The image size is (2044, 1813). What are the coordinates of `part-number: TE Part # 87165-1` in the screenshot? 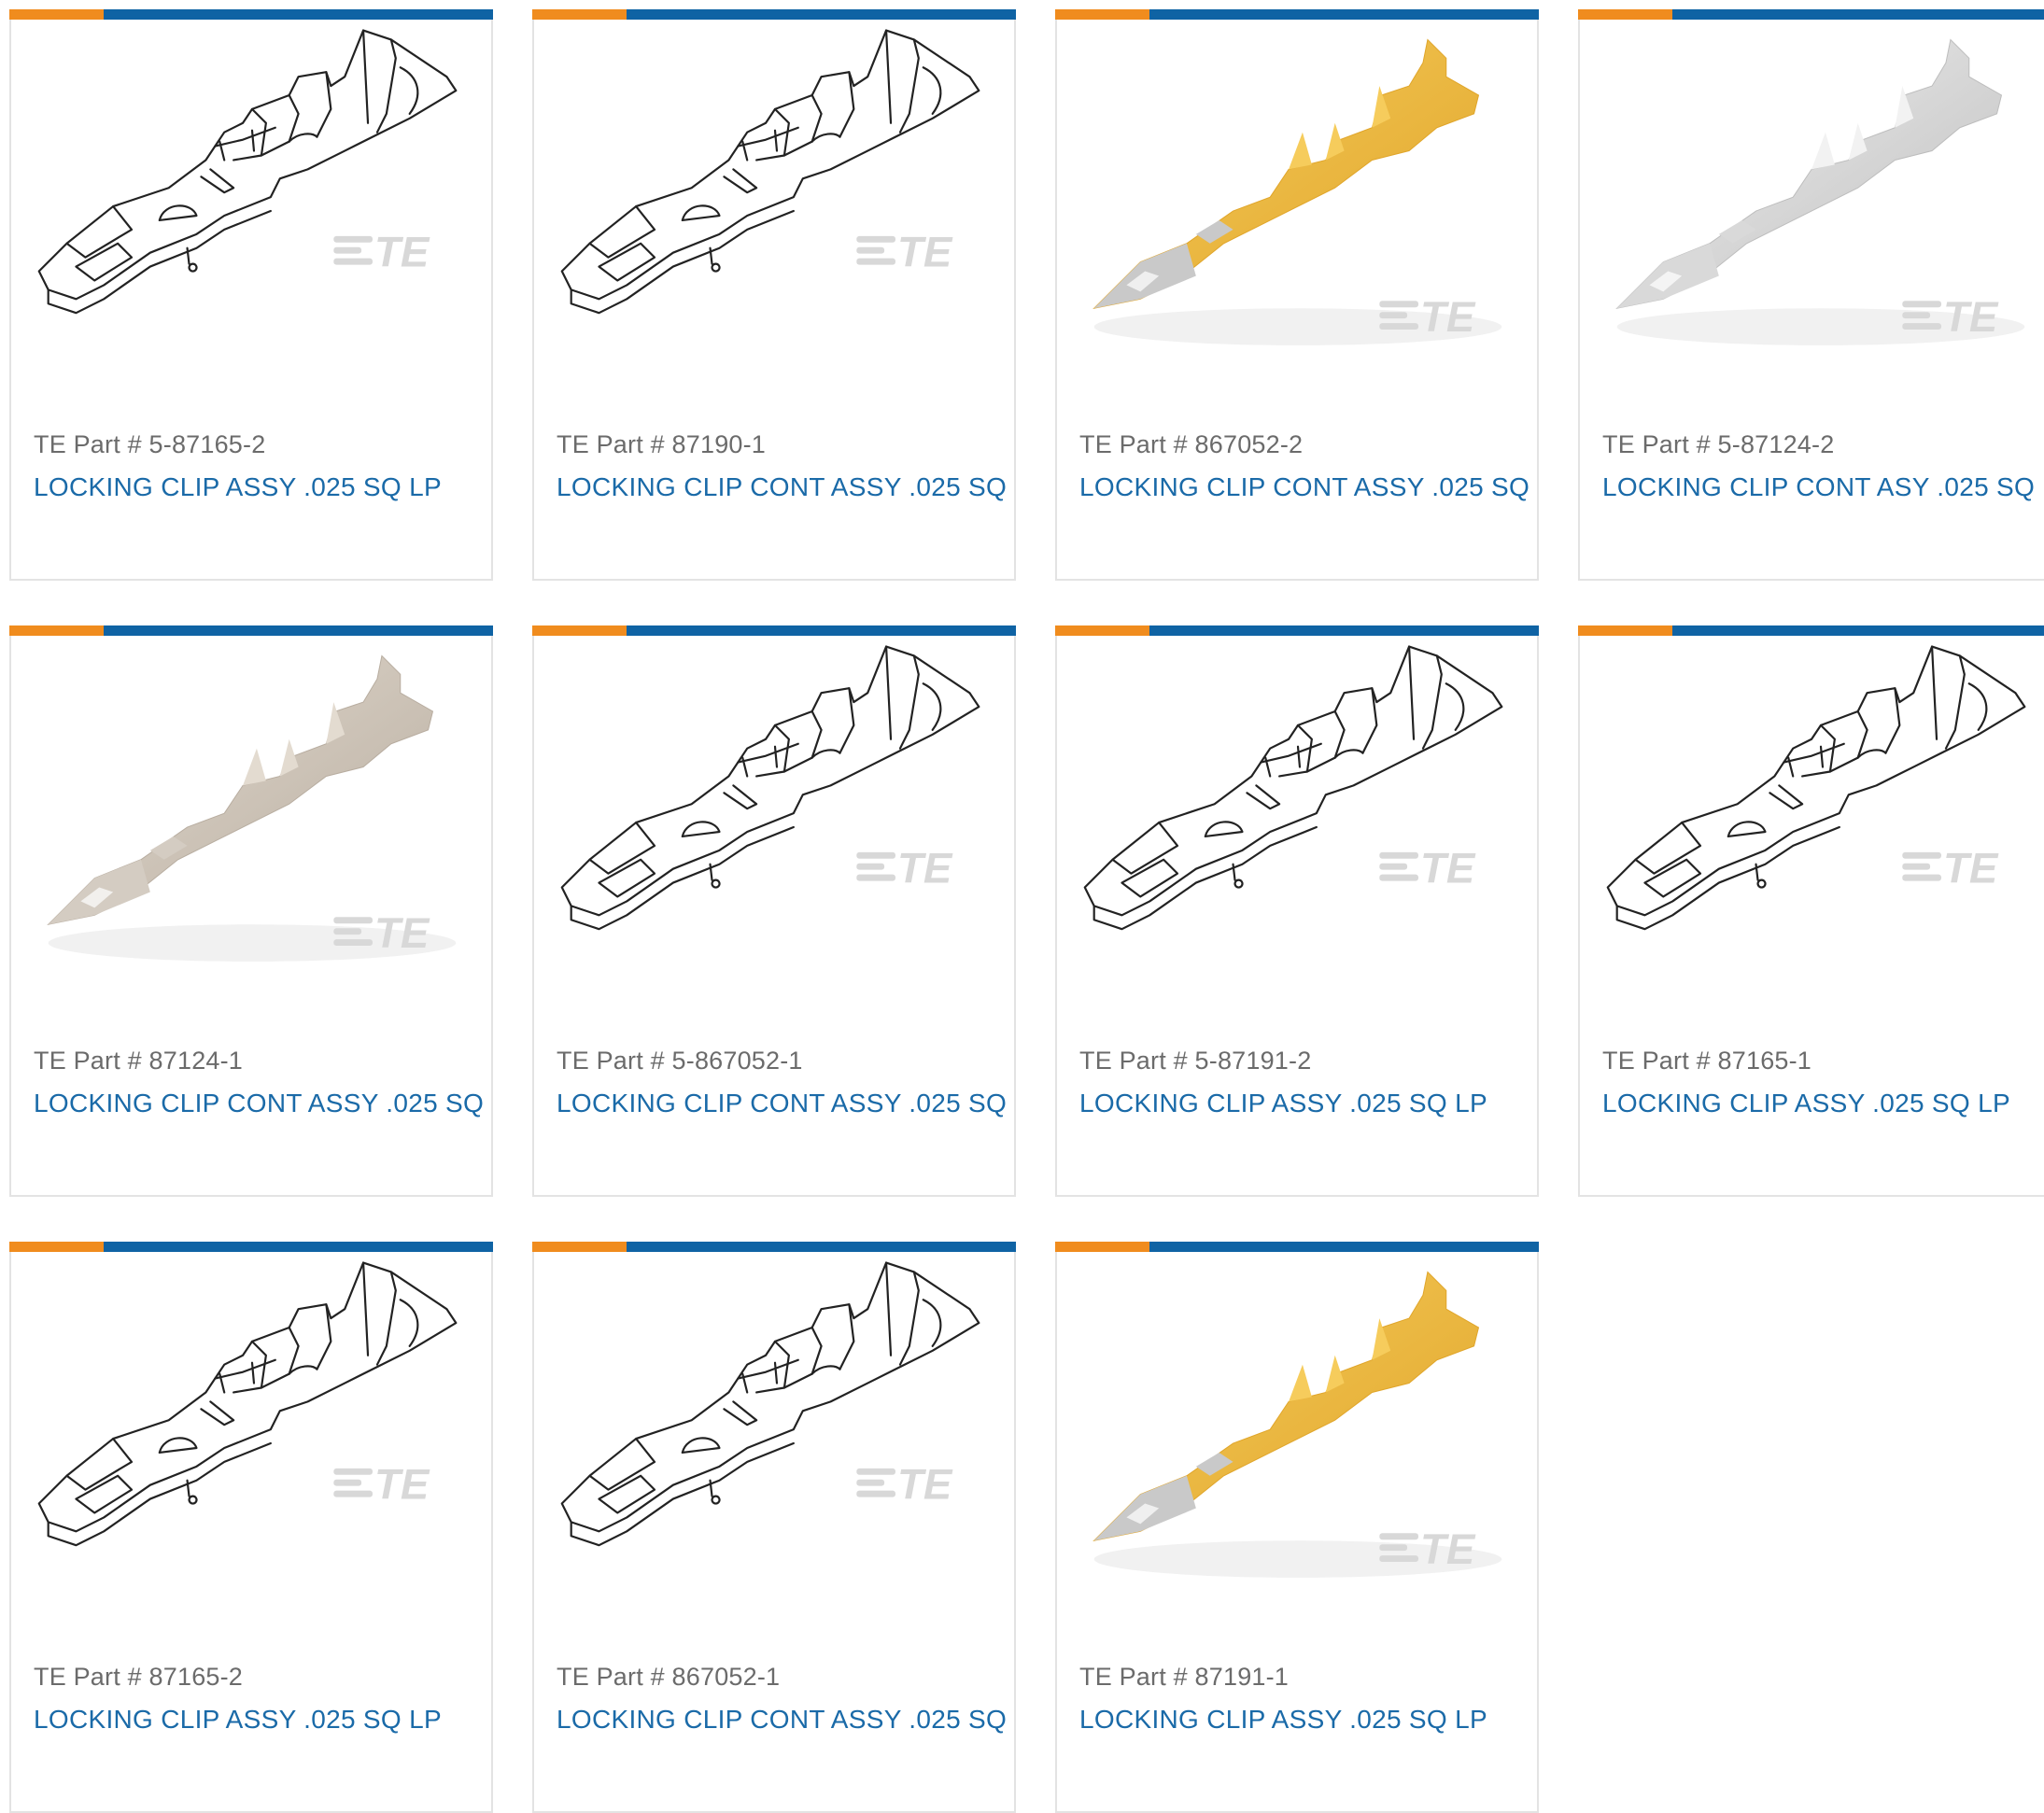 It's located at (1707, 1061).